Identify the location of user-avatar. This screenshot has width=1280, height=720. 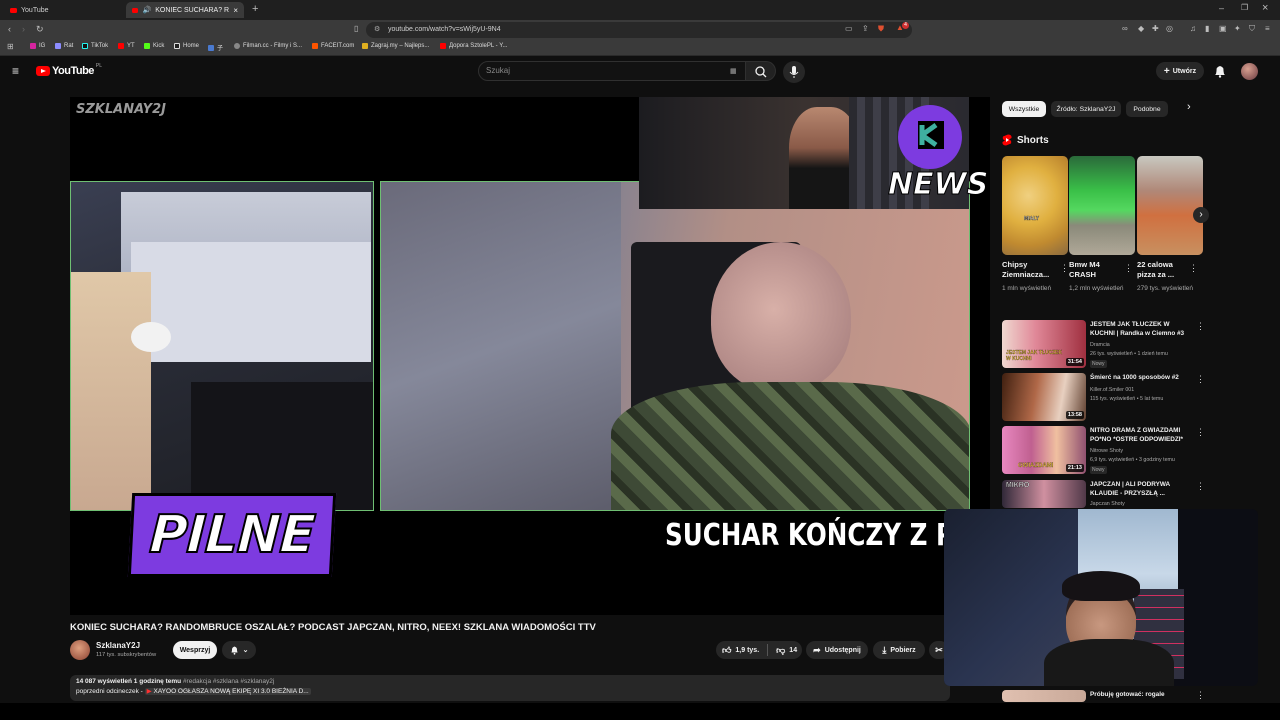
(1249, 71).